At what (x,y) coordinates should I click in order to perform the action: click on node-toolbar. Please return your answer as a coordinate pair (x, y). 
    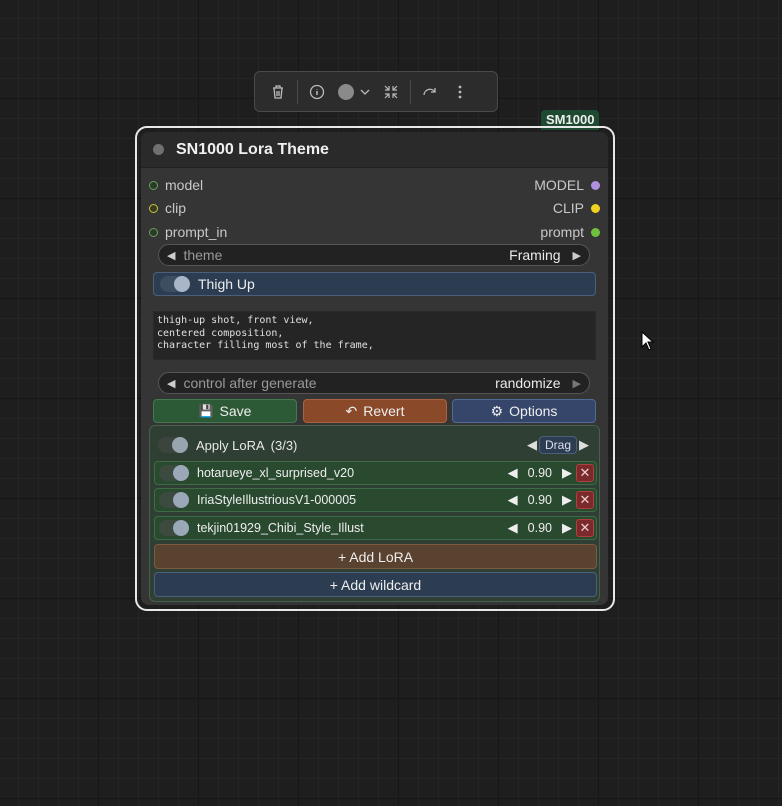
    Looking at the image, I should click on (376, 91).